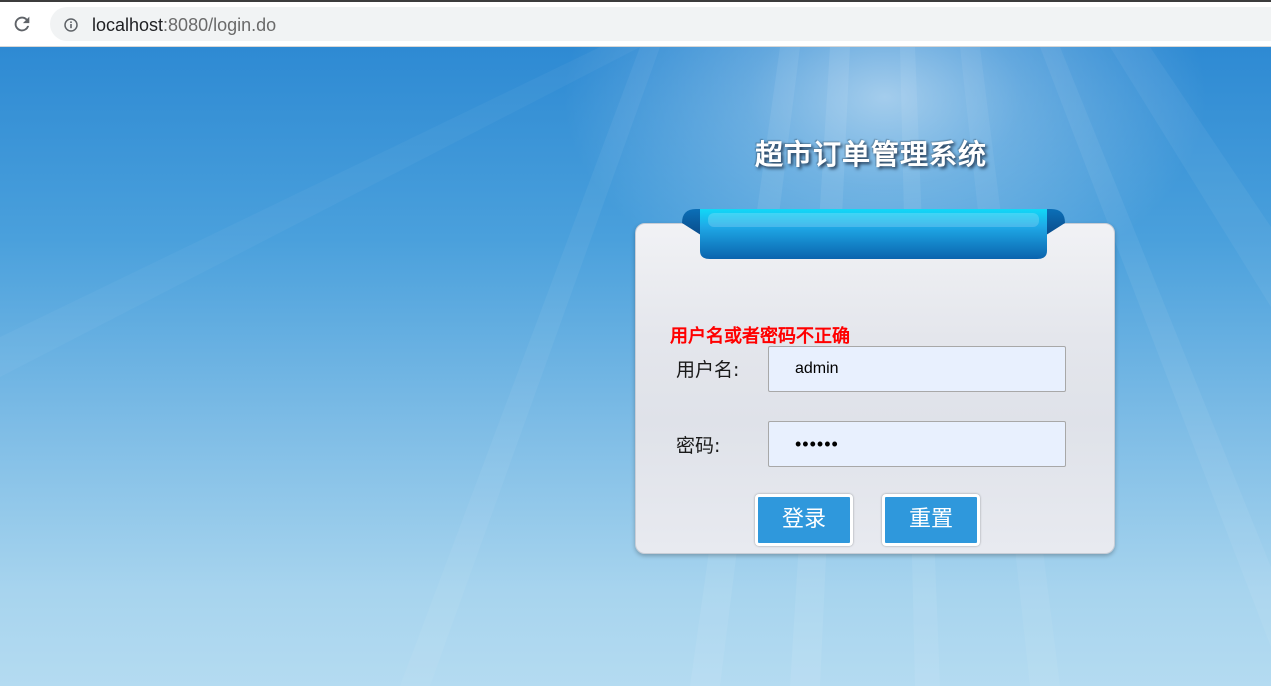 The image size is (1271, 686). I want to click on page-title: 超市订单管理系统, so click(871, 154).